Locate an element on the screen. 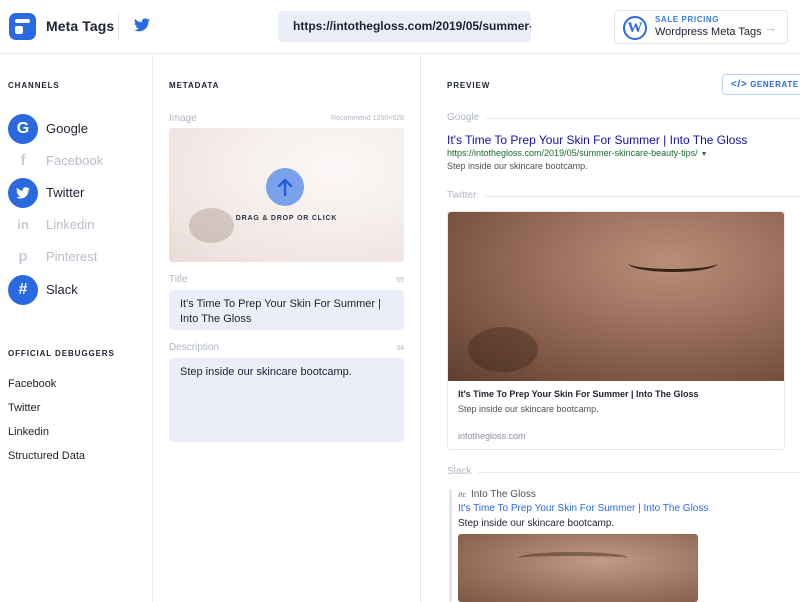  arrow-right-icon: → is located at coordinates (770, 27).